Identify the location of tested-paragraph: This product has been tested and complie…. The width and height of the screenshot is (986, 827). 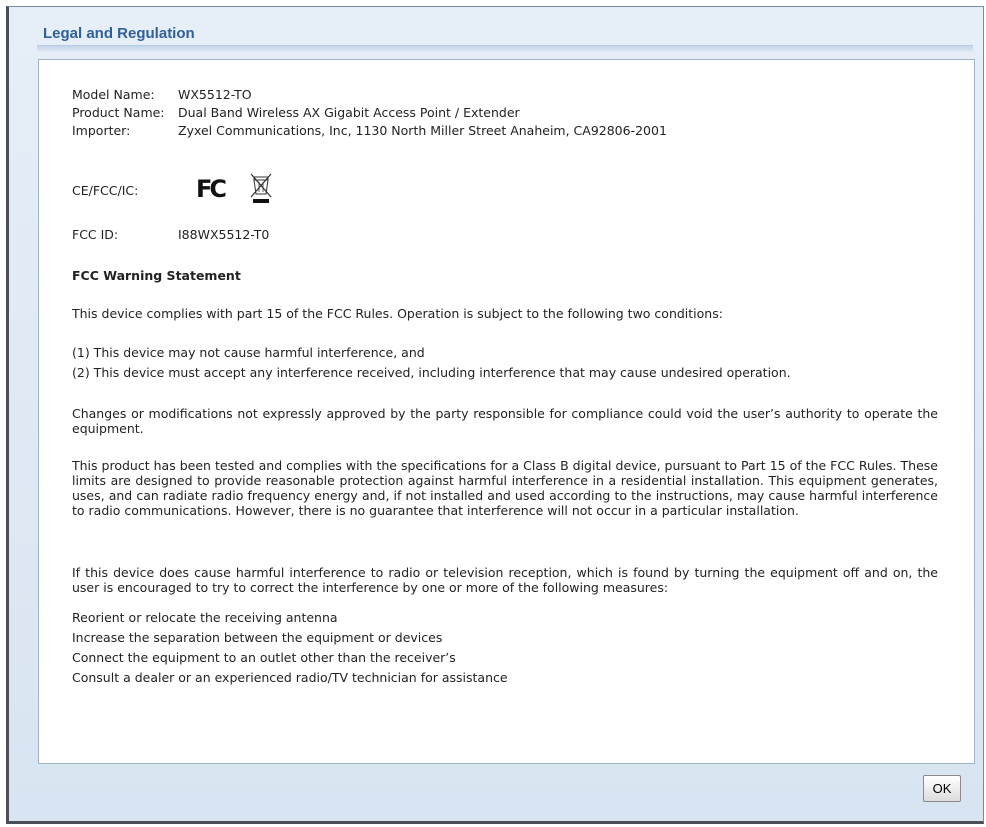
(505, 488).